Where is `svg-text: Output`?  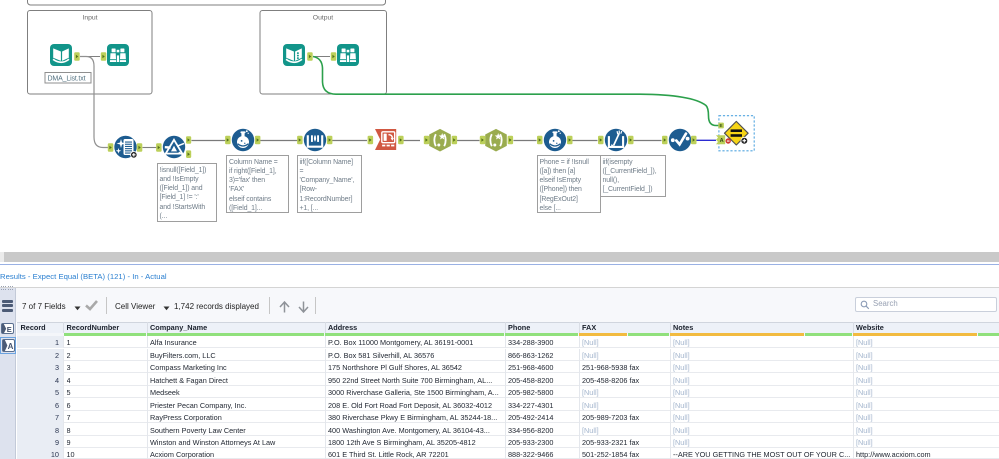
svg-text: Output is located at coordinates (323, 18).